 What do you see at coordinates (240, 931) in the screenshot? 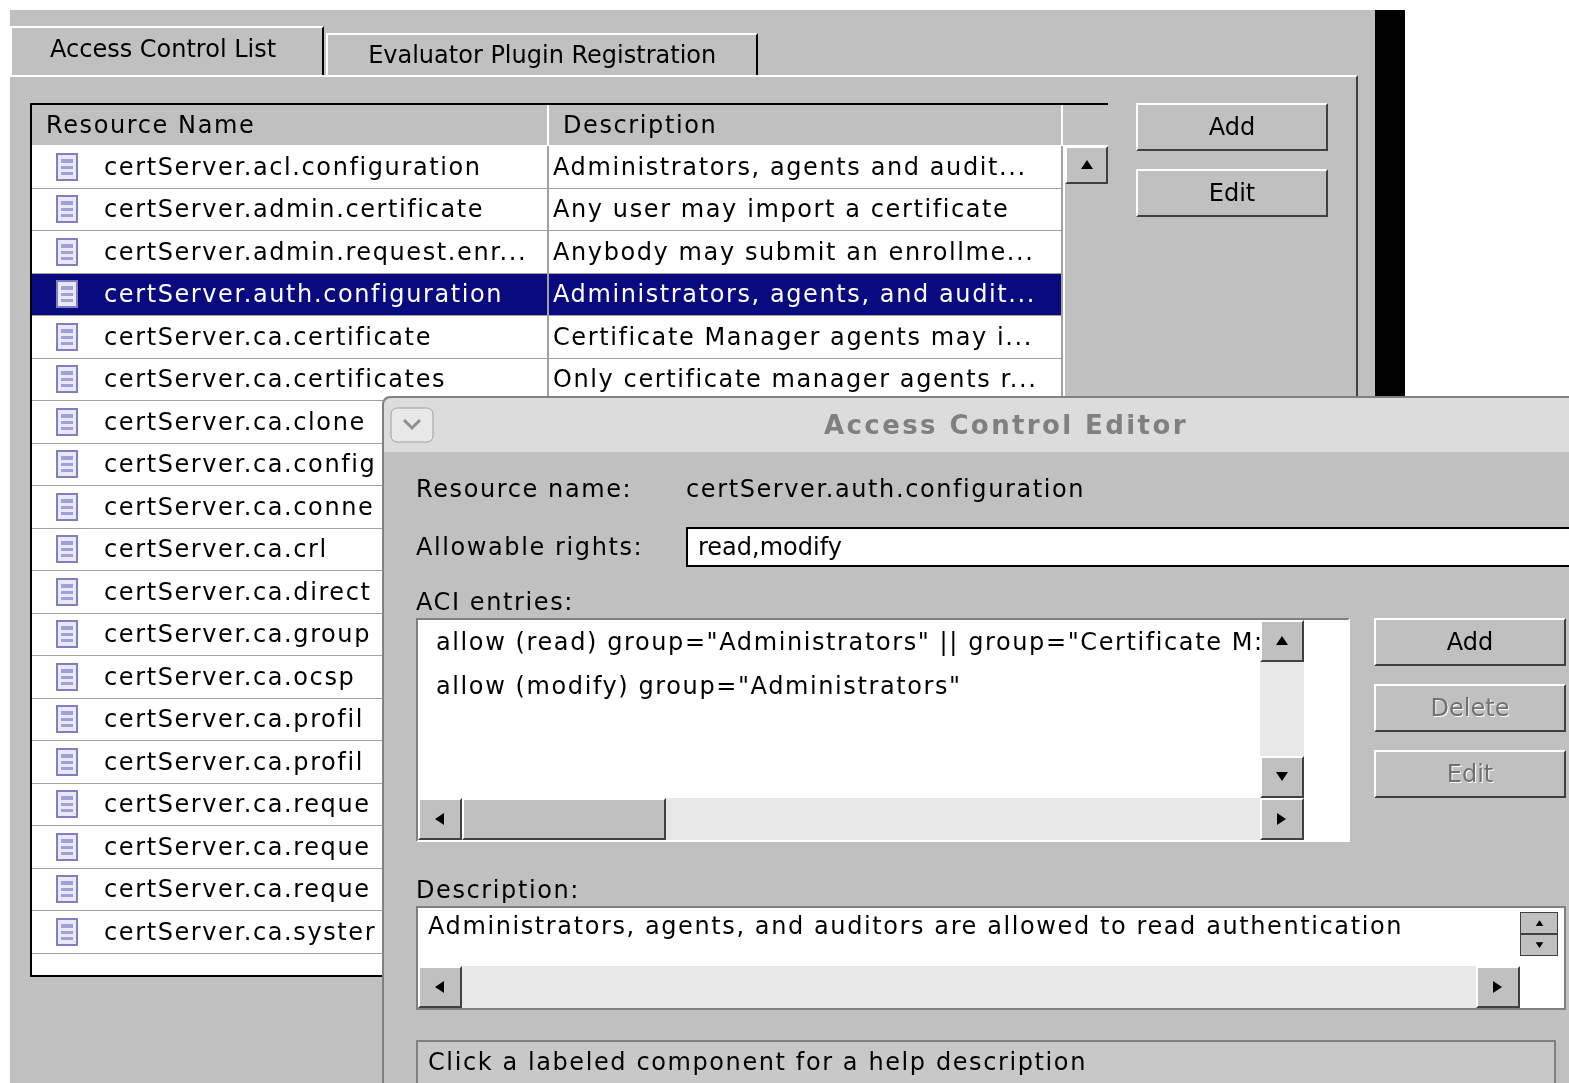
I see `resource-name: certServer.ca.syster` at bounding box center [240, 931].